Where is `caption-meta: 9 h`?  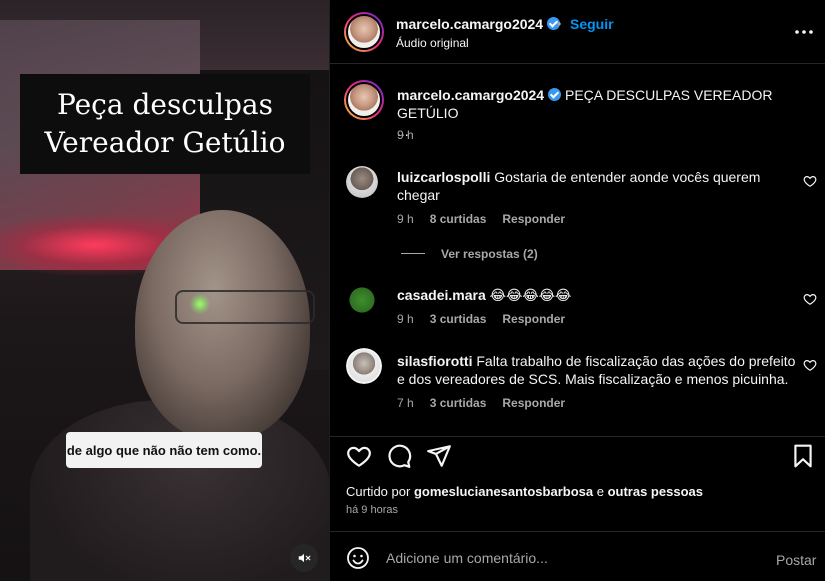 caption-meta: 9 h is located at coordinates (405, 135).